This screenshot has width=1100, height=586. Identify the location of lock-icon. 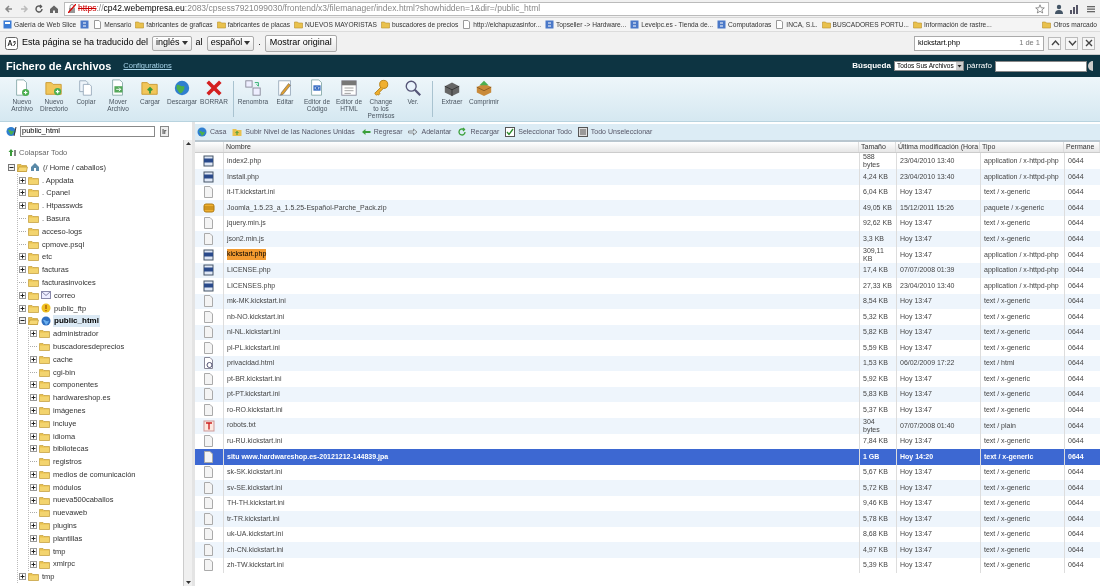
(72, 8).